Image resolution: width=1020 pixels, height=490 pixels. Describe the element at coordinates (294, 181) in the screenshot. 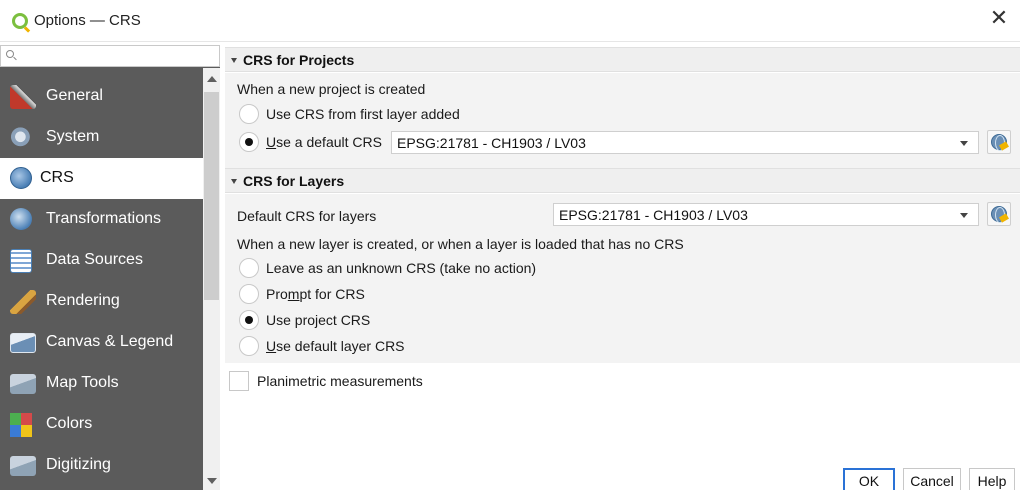

I see `group-title: CRS for Layers` at that location.